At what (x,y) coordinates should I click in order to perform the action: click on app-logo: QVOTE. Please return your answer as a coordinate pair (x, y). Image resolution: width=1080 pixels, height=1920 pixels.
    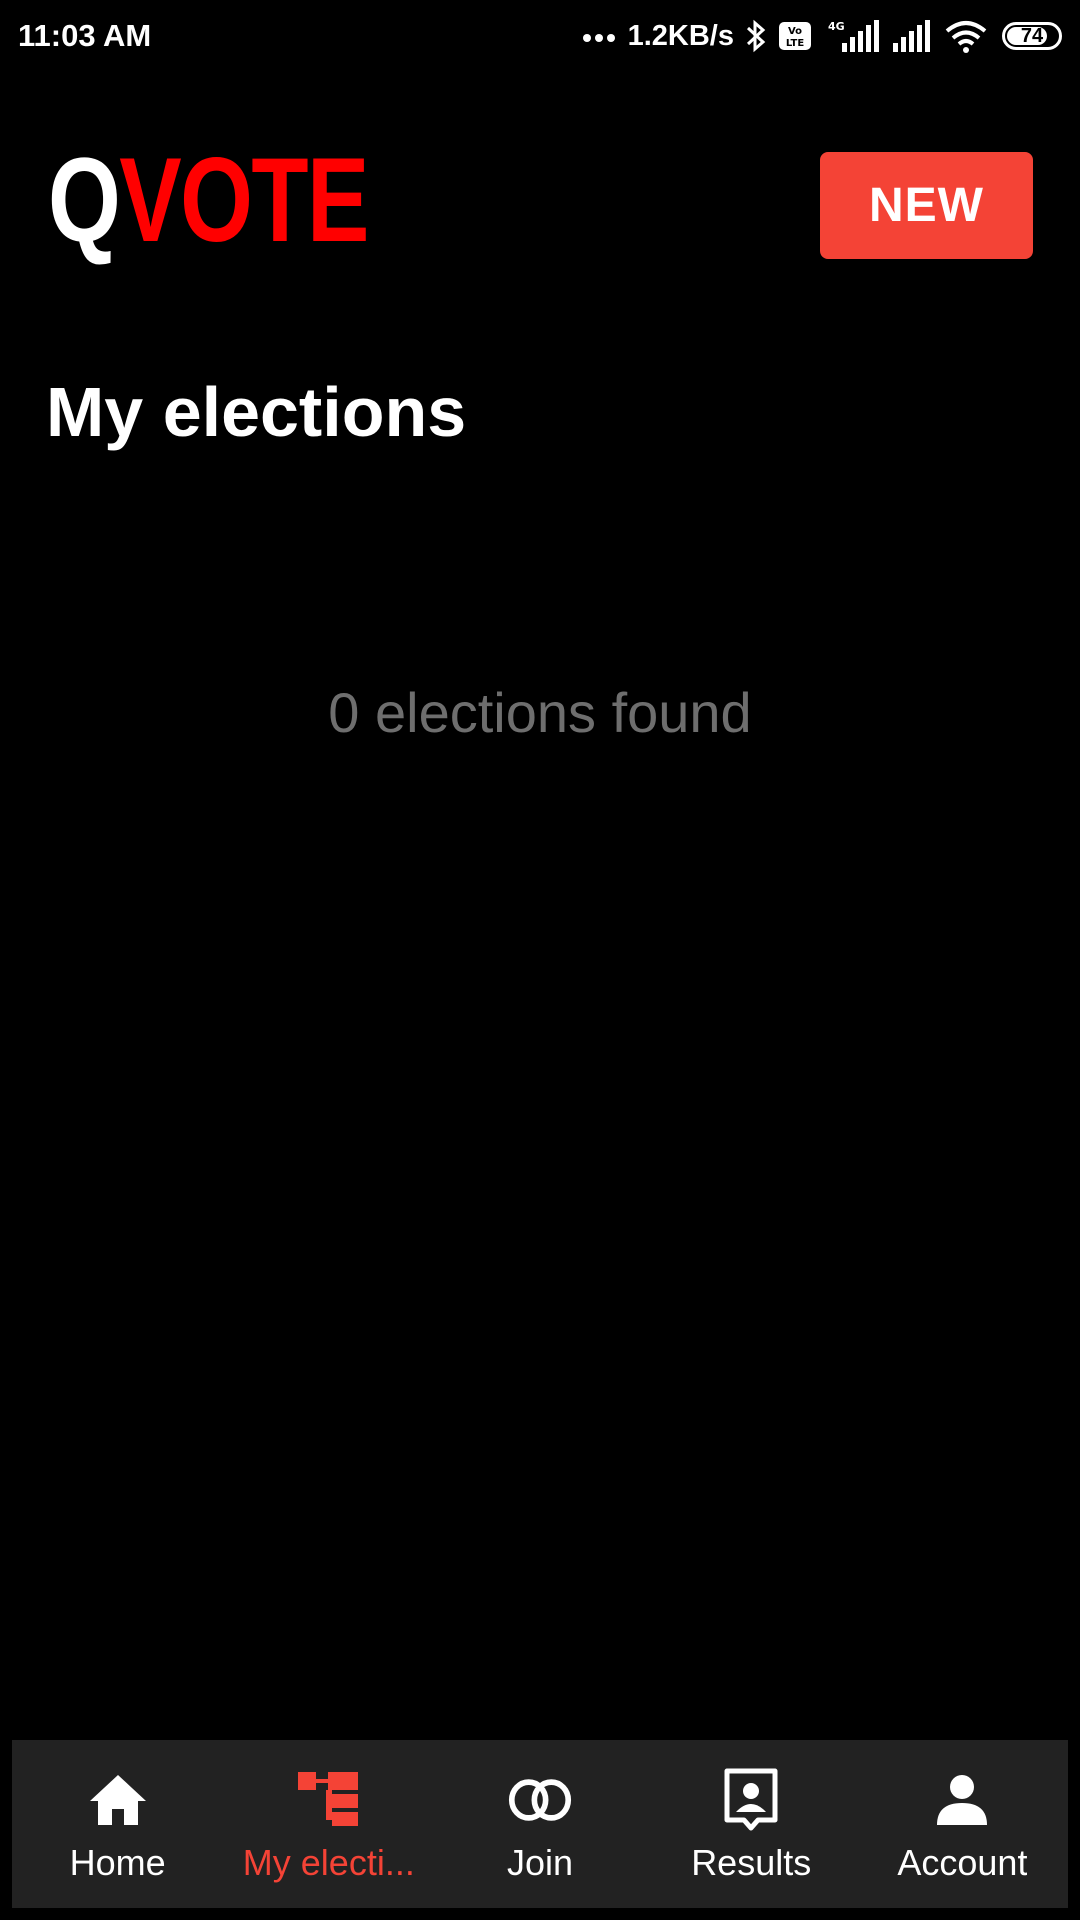
    Looking at the image, I should click on (208, 200).